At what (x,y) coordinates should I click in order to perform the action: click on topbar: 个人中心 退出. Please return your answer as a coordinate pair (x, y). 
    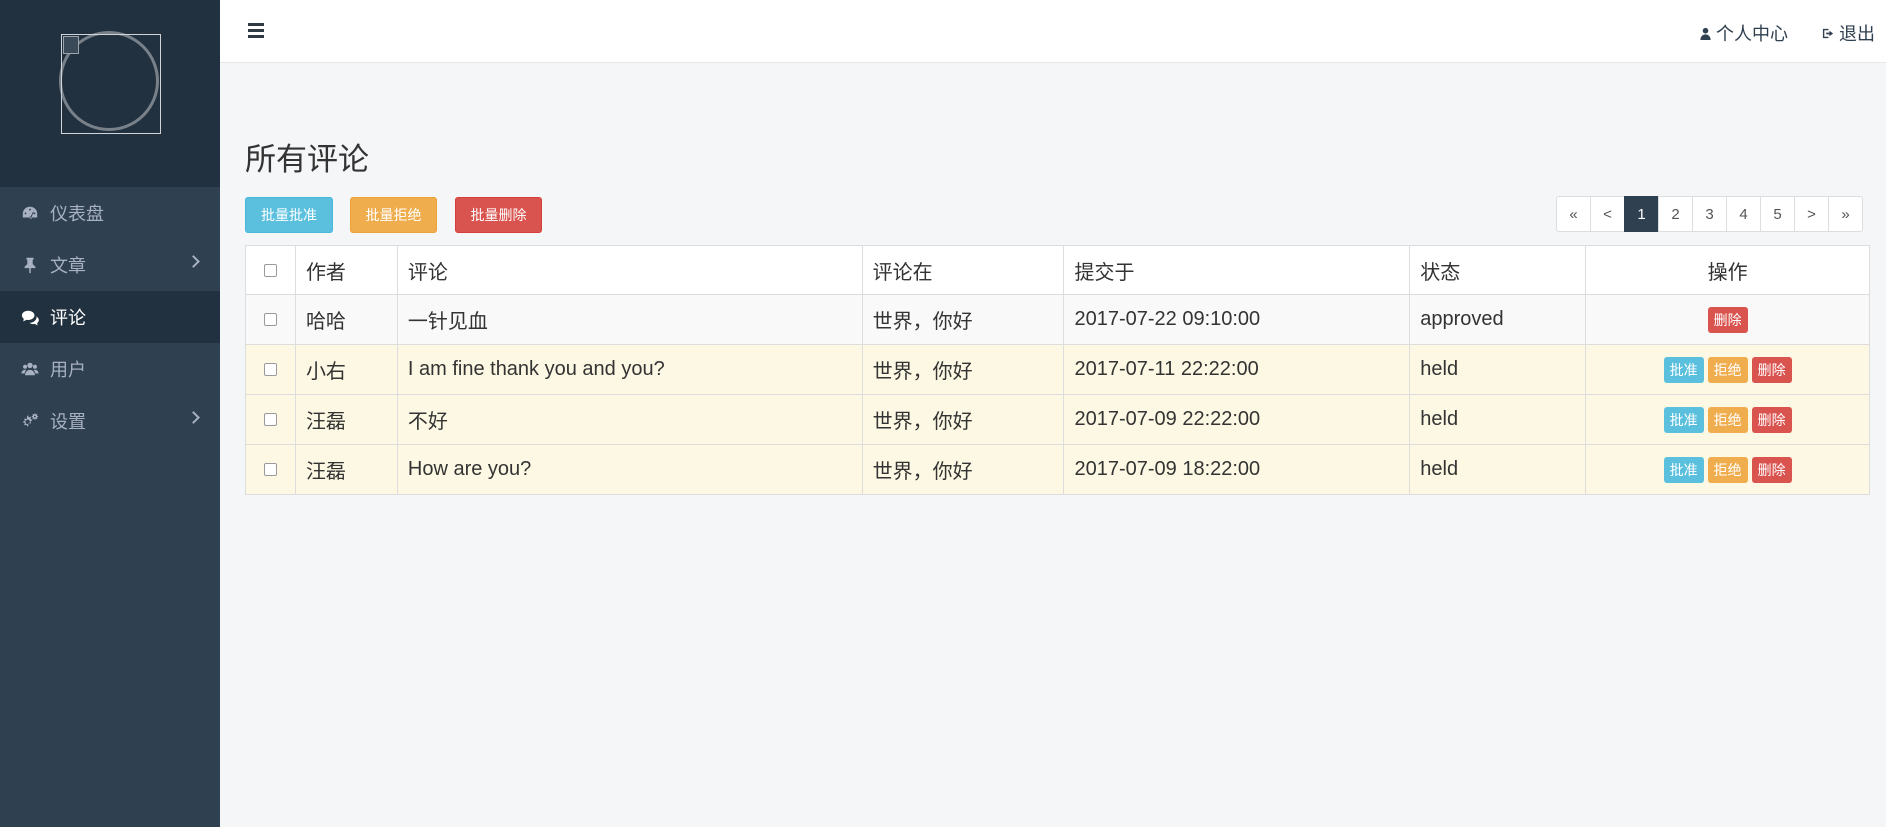
    Looking at the image, I should click on (1053, 31).